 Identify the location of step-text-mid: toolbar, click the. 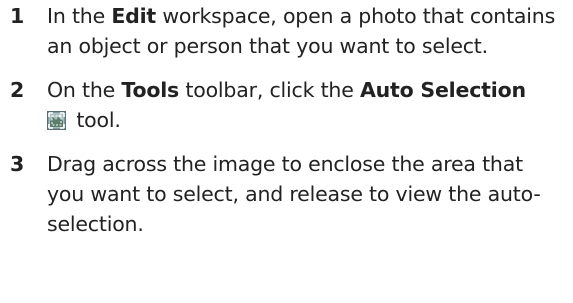
(269, 90).